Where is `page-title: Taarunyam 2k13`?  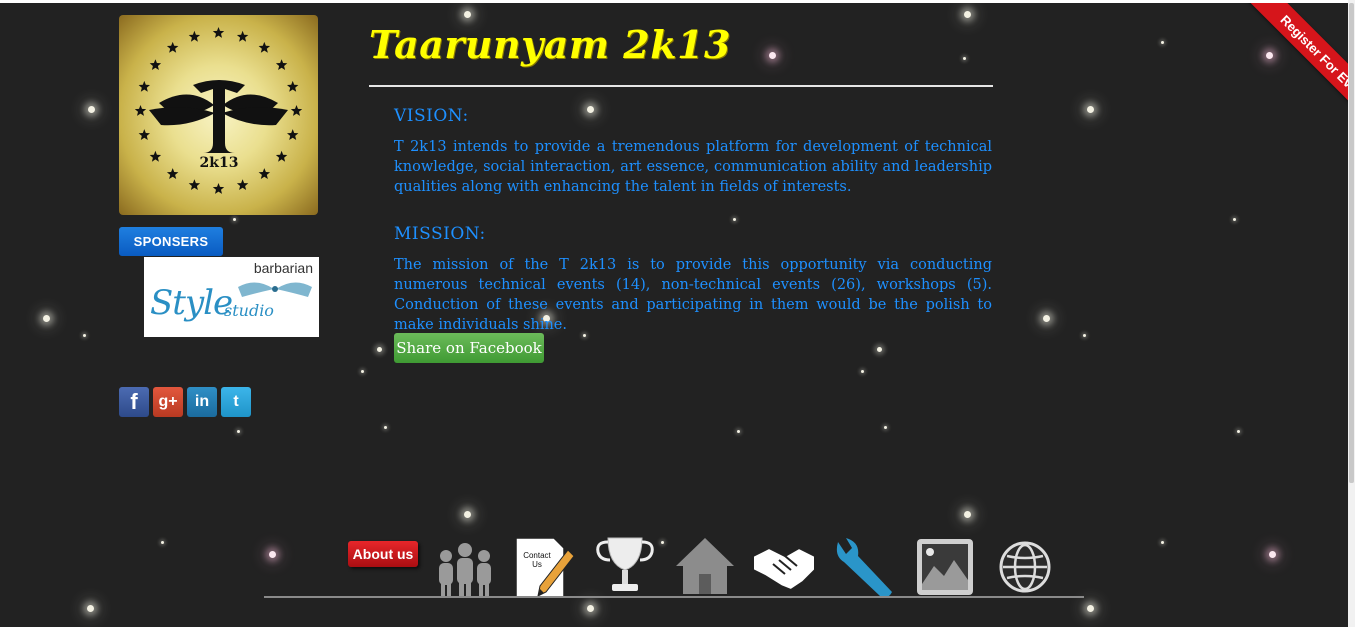 page-title: Taarunyam 2k13 is located at coordinates (550, 44).